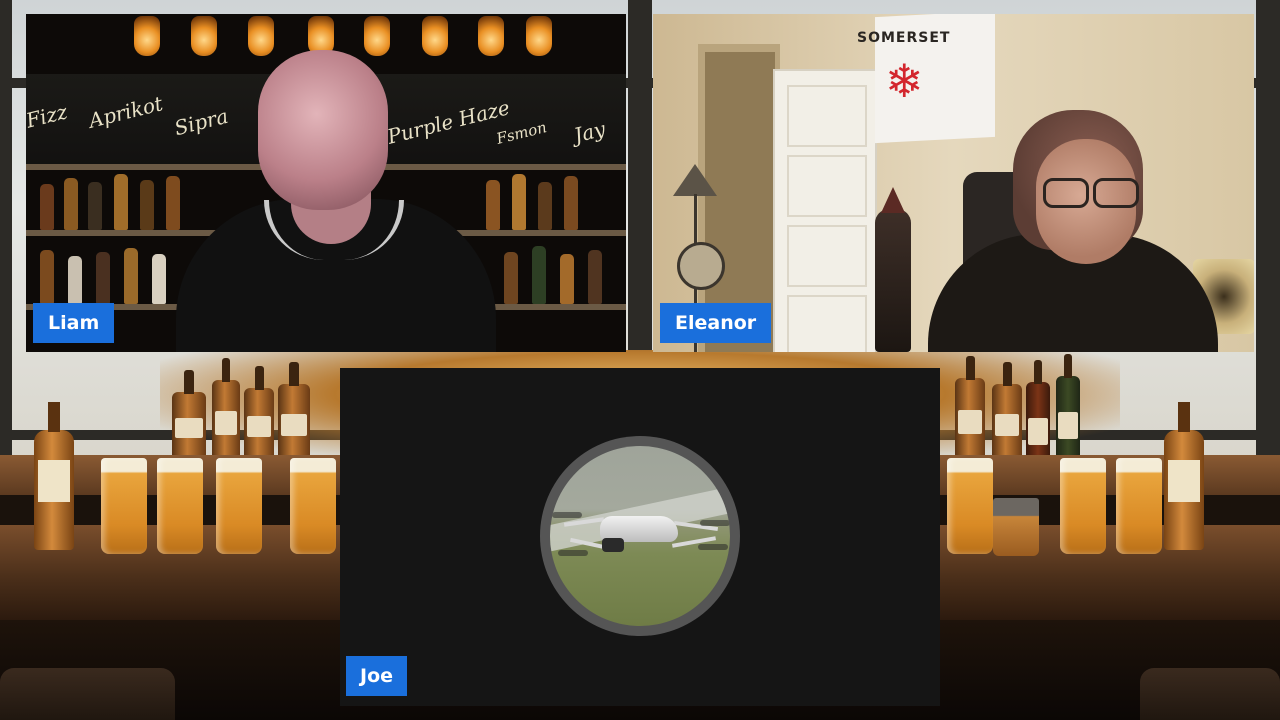  I want to click on chalkboard-text: Fsmon, so click(521, 133).